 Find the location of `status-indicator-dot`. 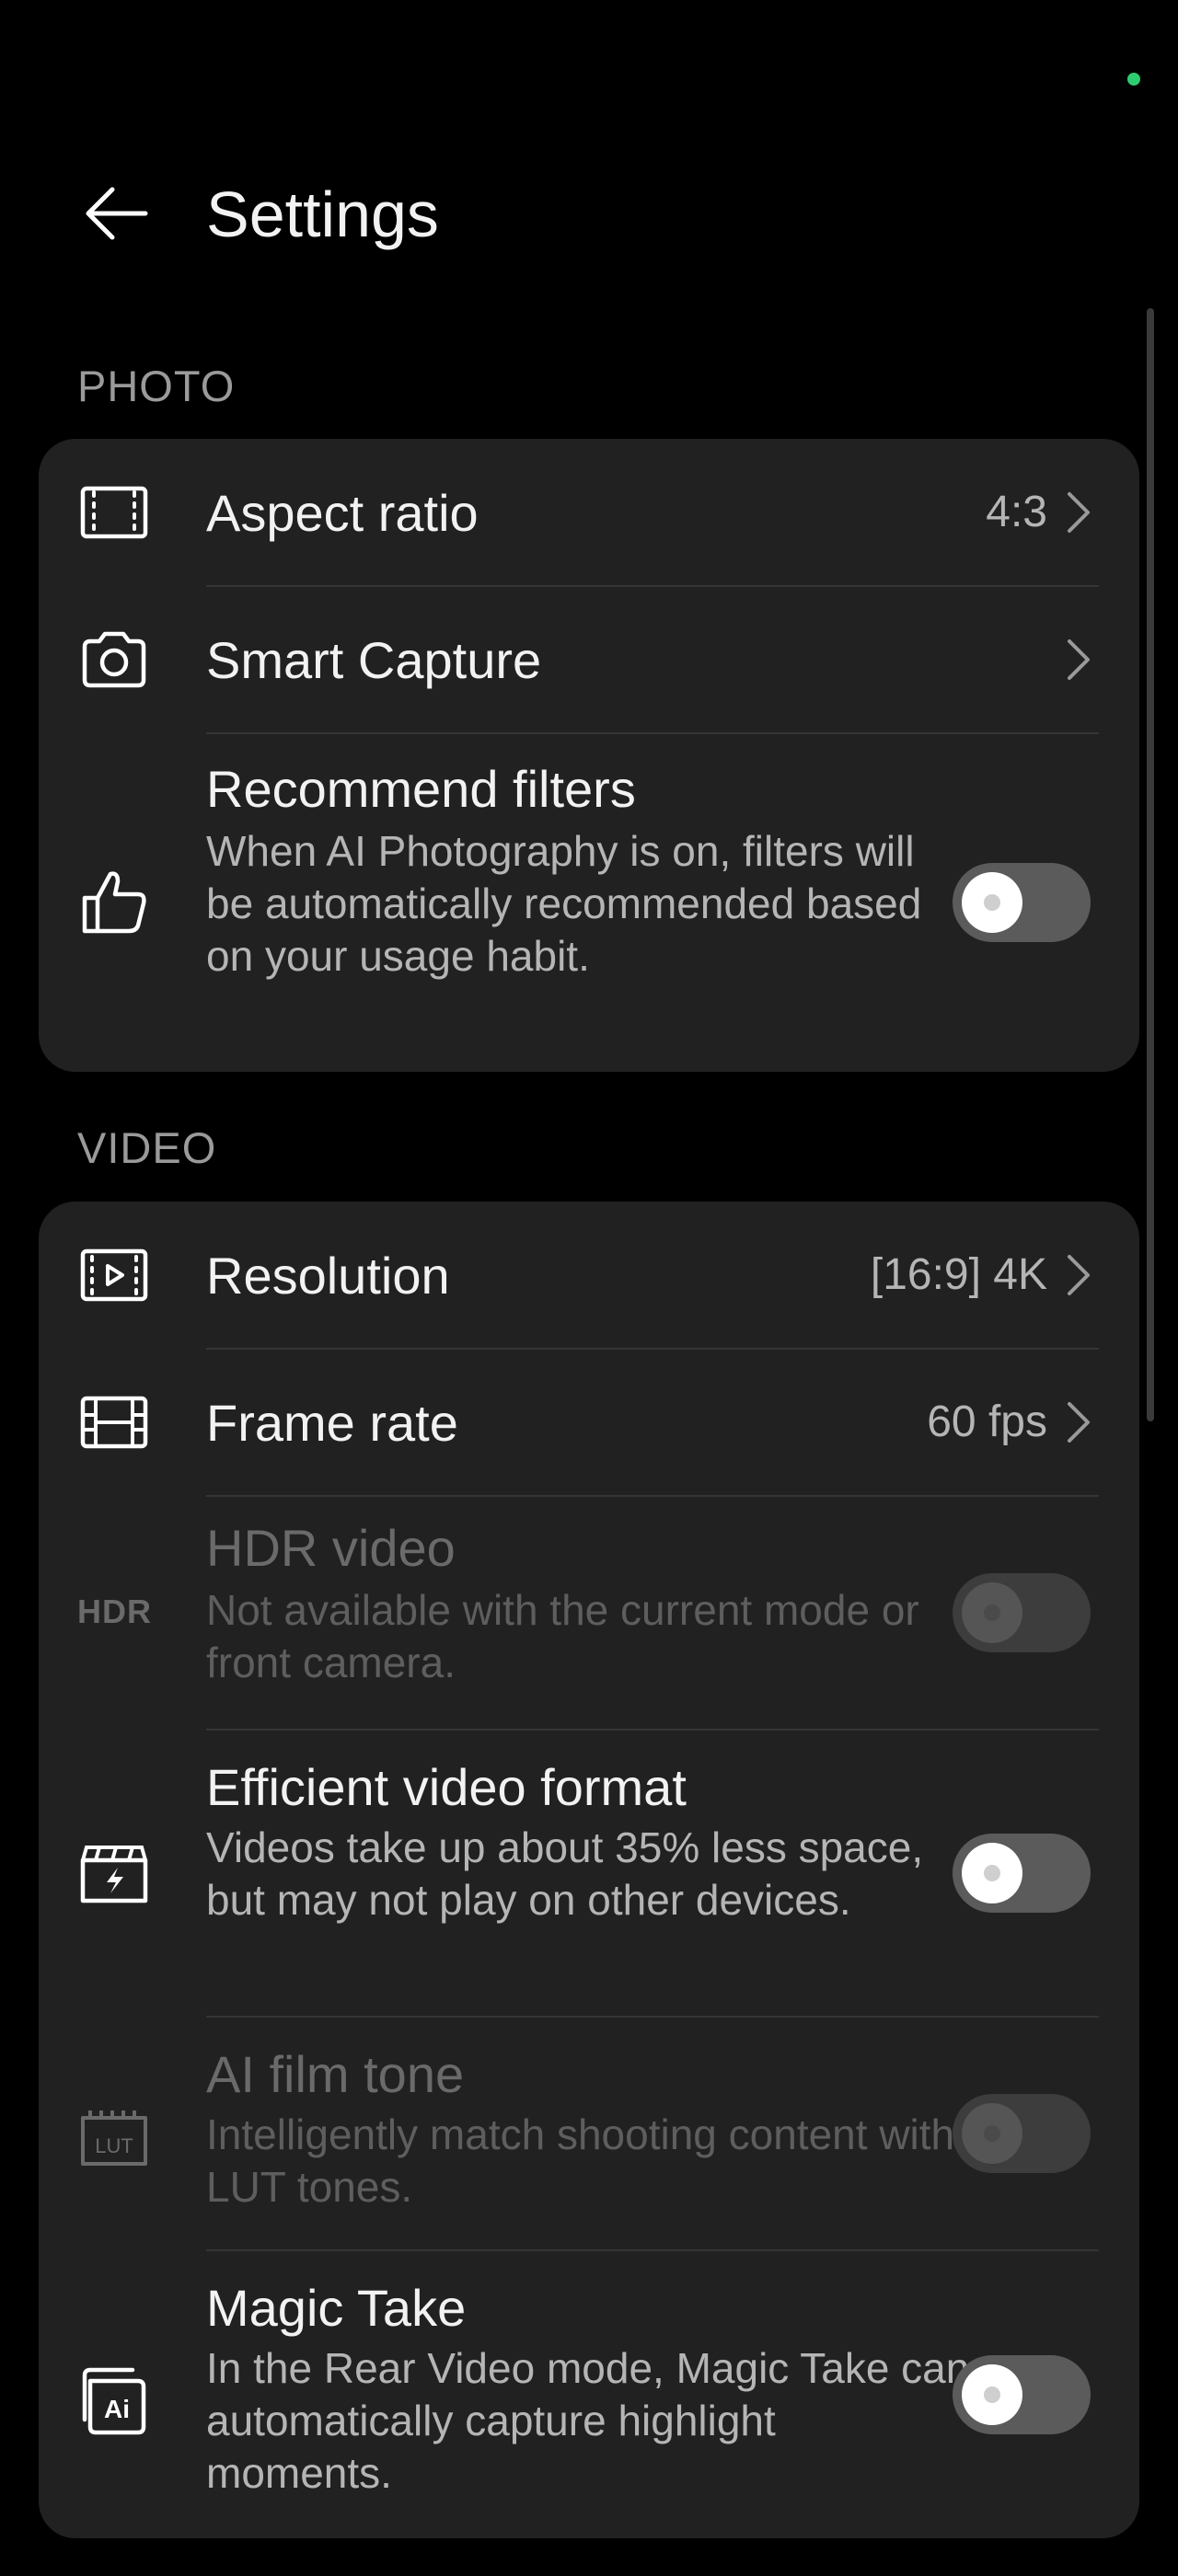

status-indicator-dot is located at coordinates (1133, 79).